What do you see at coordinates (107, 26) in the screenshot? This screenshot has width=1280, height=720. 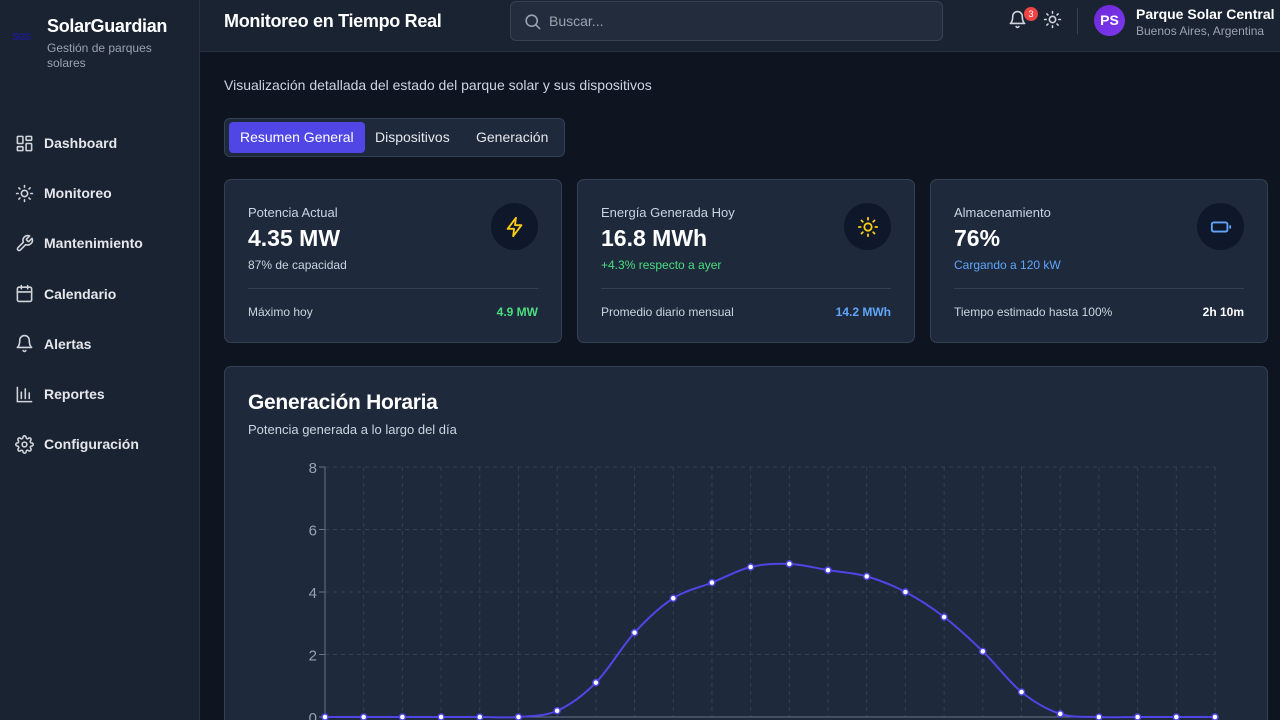 I see `brand-title: SolarGuardian` at bounding box center [107, 26].